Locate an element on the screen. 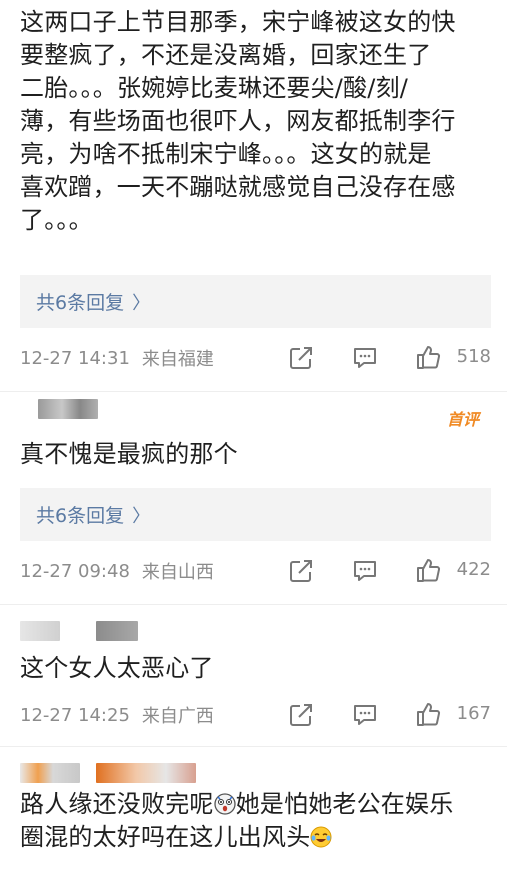 The width and height of the screenshot is (507, 878). comment-time: 12-27 14:31 is located at coordinates (75, 358).